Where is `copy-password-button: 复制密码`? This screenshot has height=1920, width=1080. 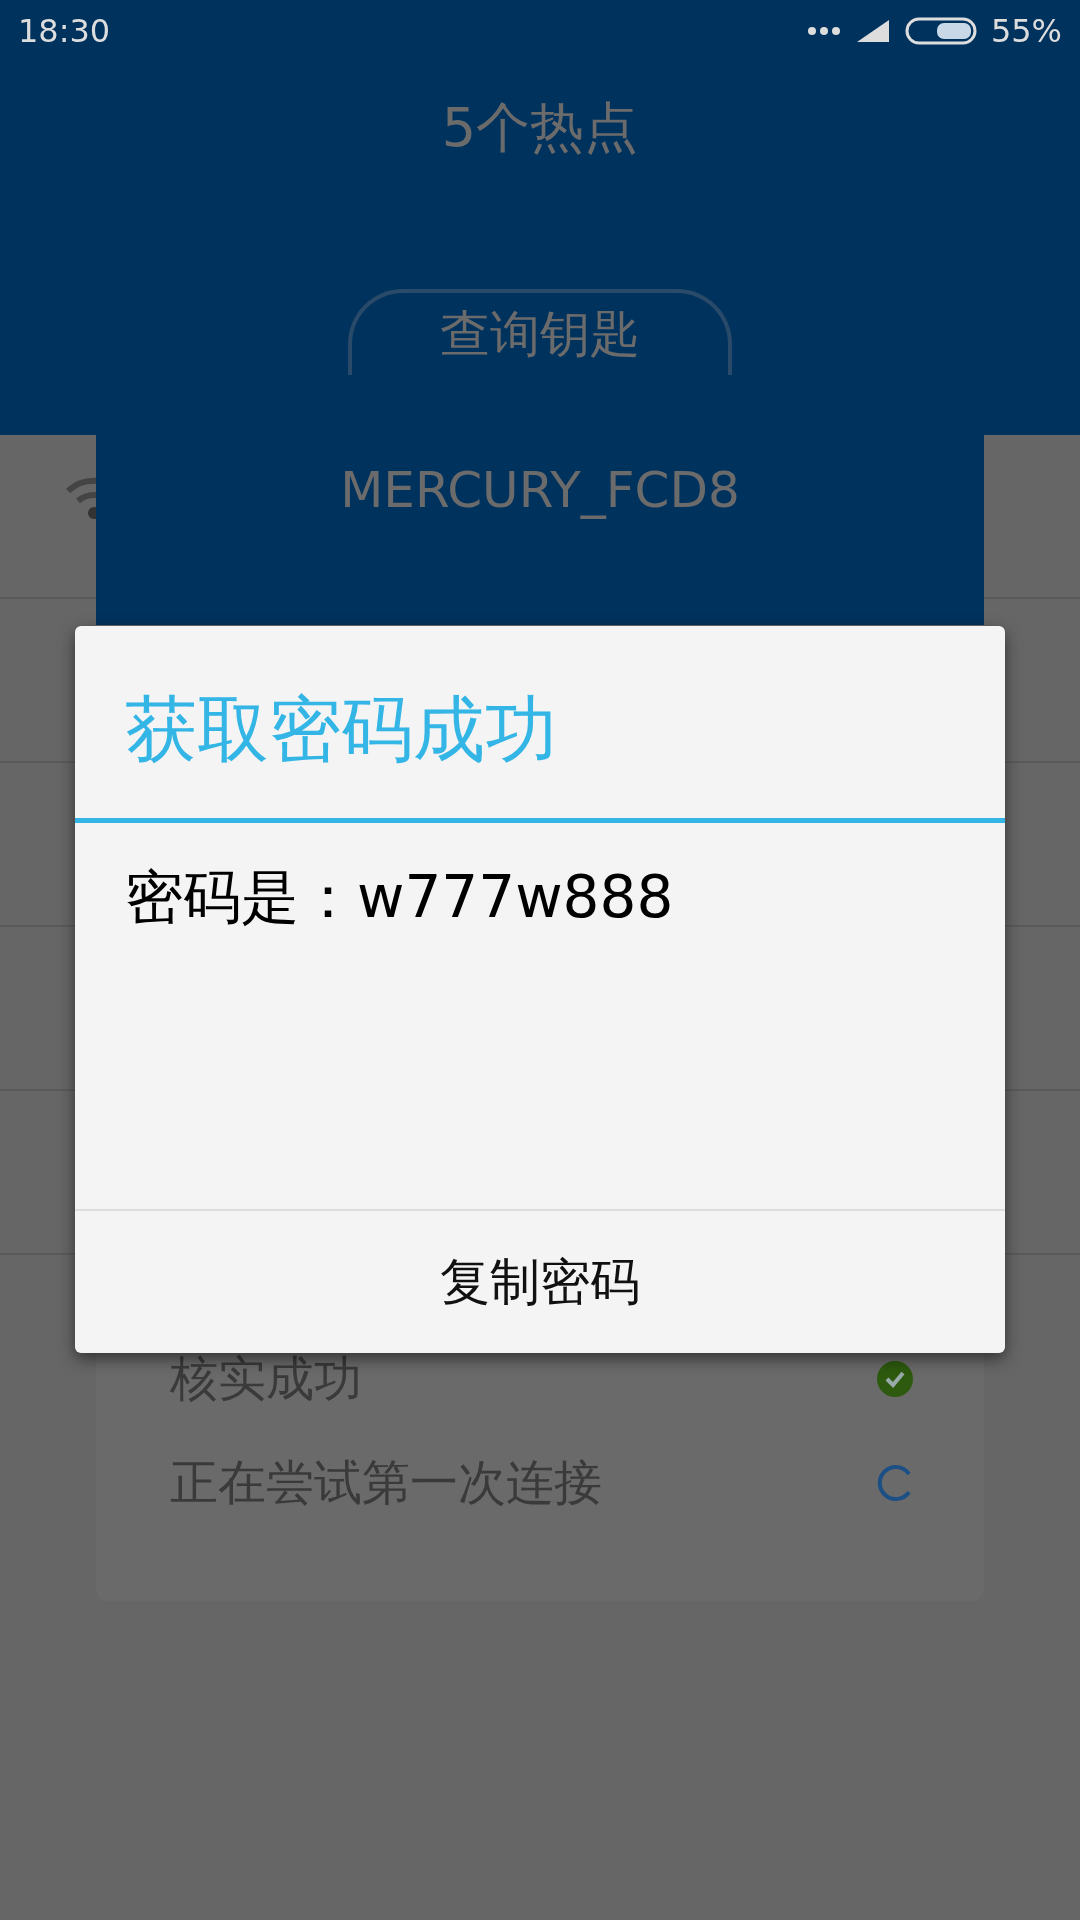
copy-password-button: 复制密码 is located at coordinates (540, 1281).